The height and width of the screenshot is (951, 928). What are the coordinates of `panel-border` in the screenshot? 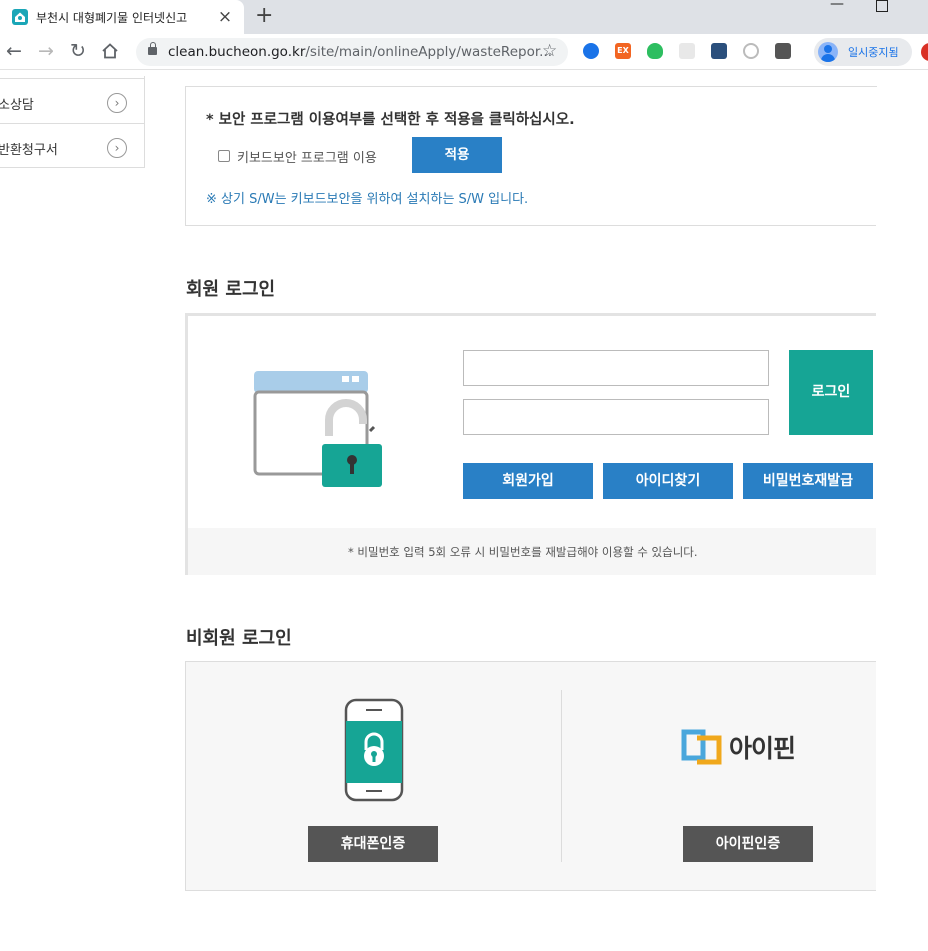 It's located at (531, 86).